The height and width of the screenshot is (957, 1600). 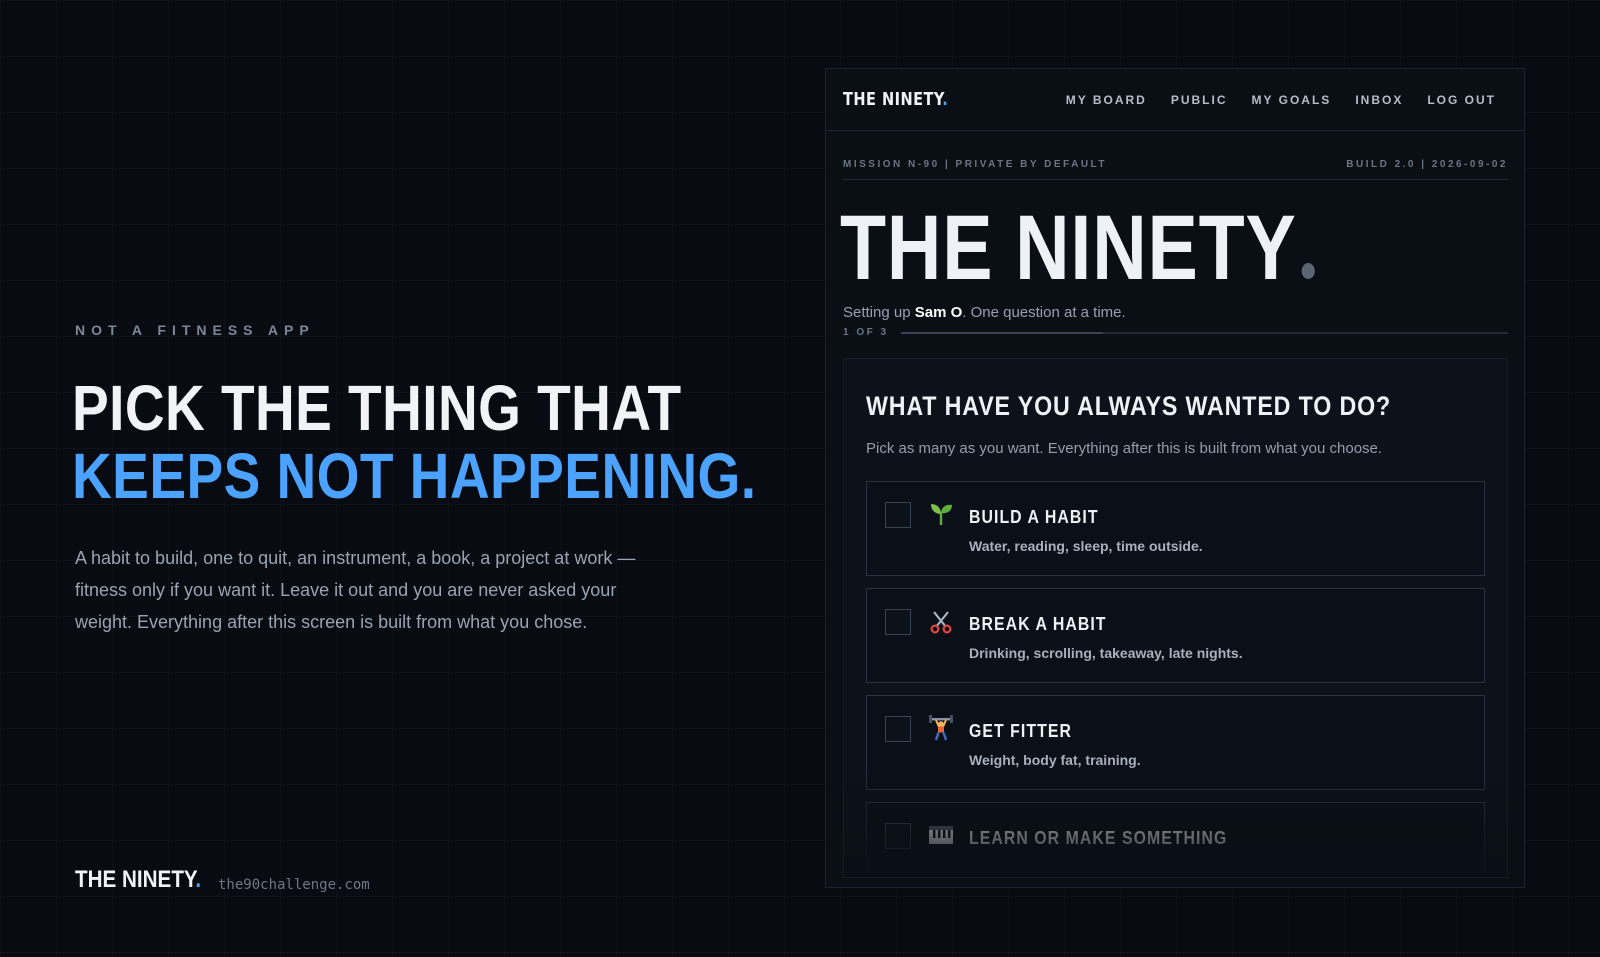 What do you see at coordinates (1001, 332) in the screenshot?
I see `progress-fill` at bounding box center [1001, 332].